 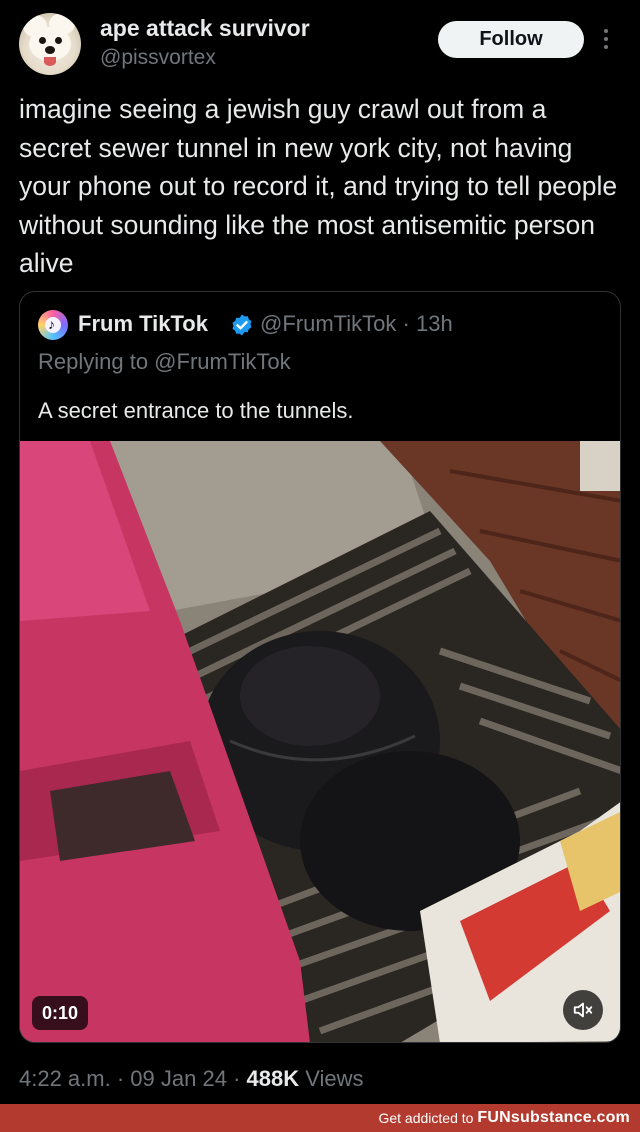 What do you see at coordinates (205, 28) in the screenshot?
I see `author-display-name: ape attack survivor` at bounding box center [205, 28].